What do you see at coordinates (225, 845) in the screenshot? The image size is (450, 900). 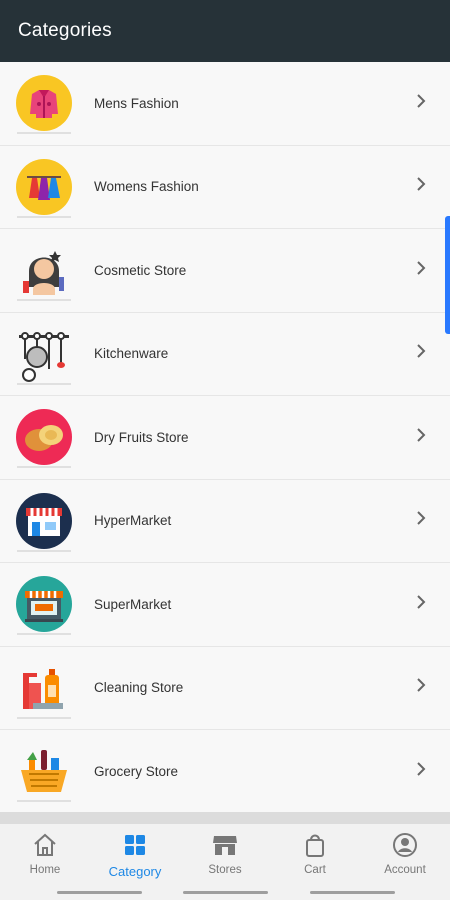 I see `store-icon` at bounding box center [225, 845].